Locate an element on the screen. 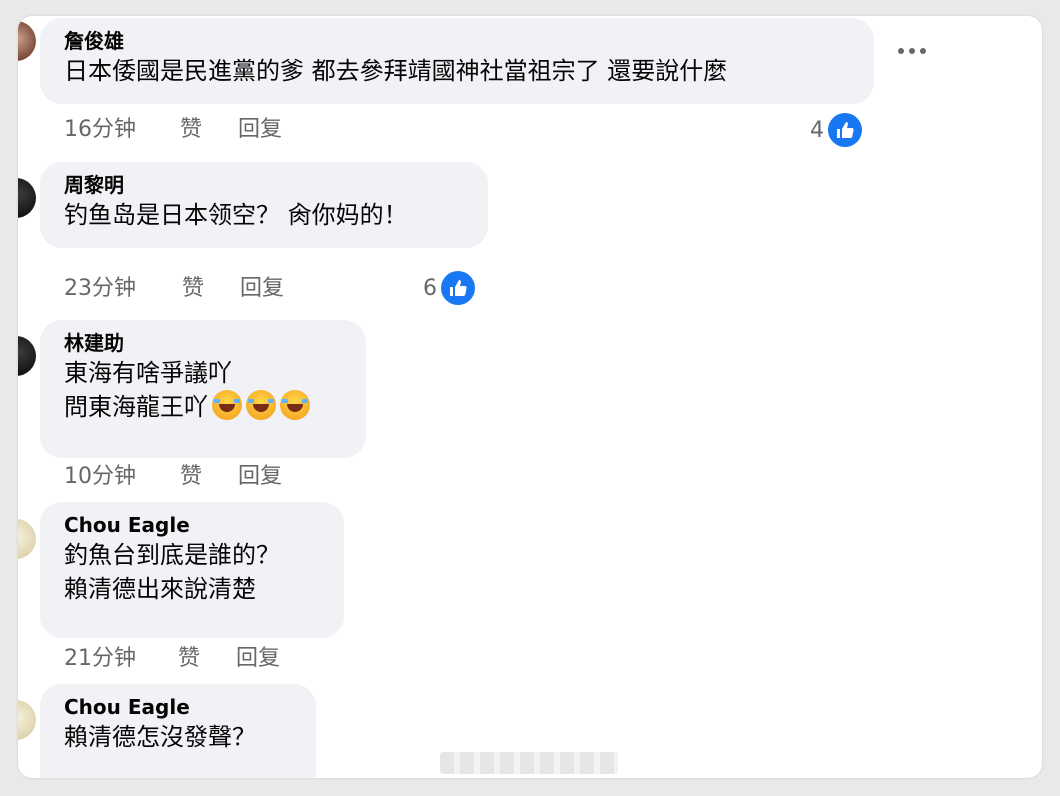  reaction-count: 6 is located at coordinates (430, 288).